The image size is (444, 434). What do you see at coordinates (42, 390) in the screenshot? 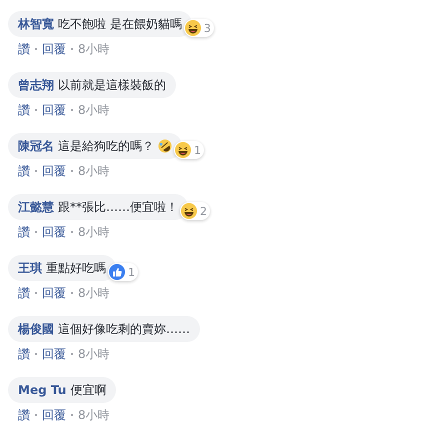
I see `author-name: Meg Tu` at bounding box center [42, 390].